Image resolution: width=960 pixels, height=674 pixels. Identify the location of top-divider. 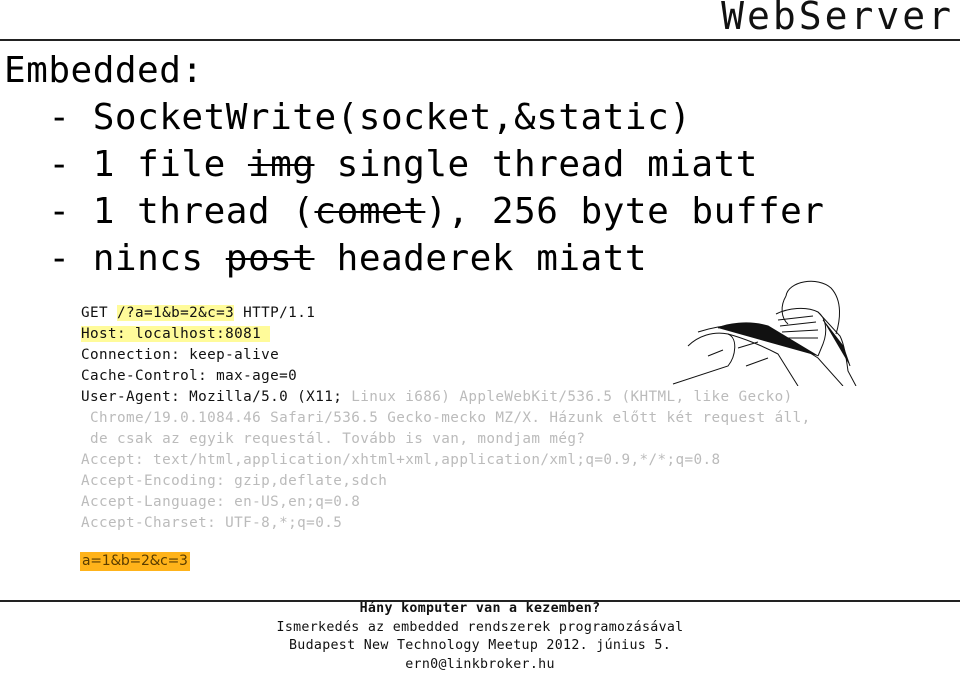
(480, 40).